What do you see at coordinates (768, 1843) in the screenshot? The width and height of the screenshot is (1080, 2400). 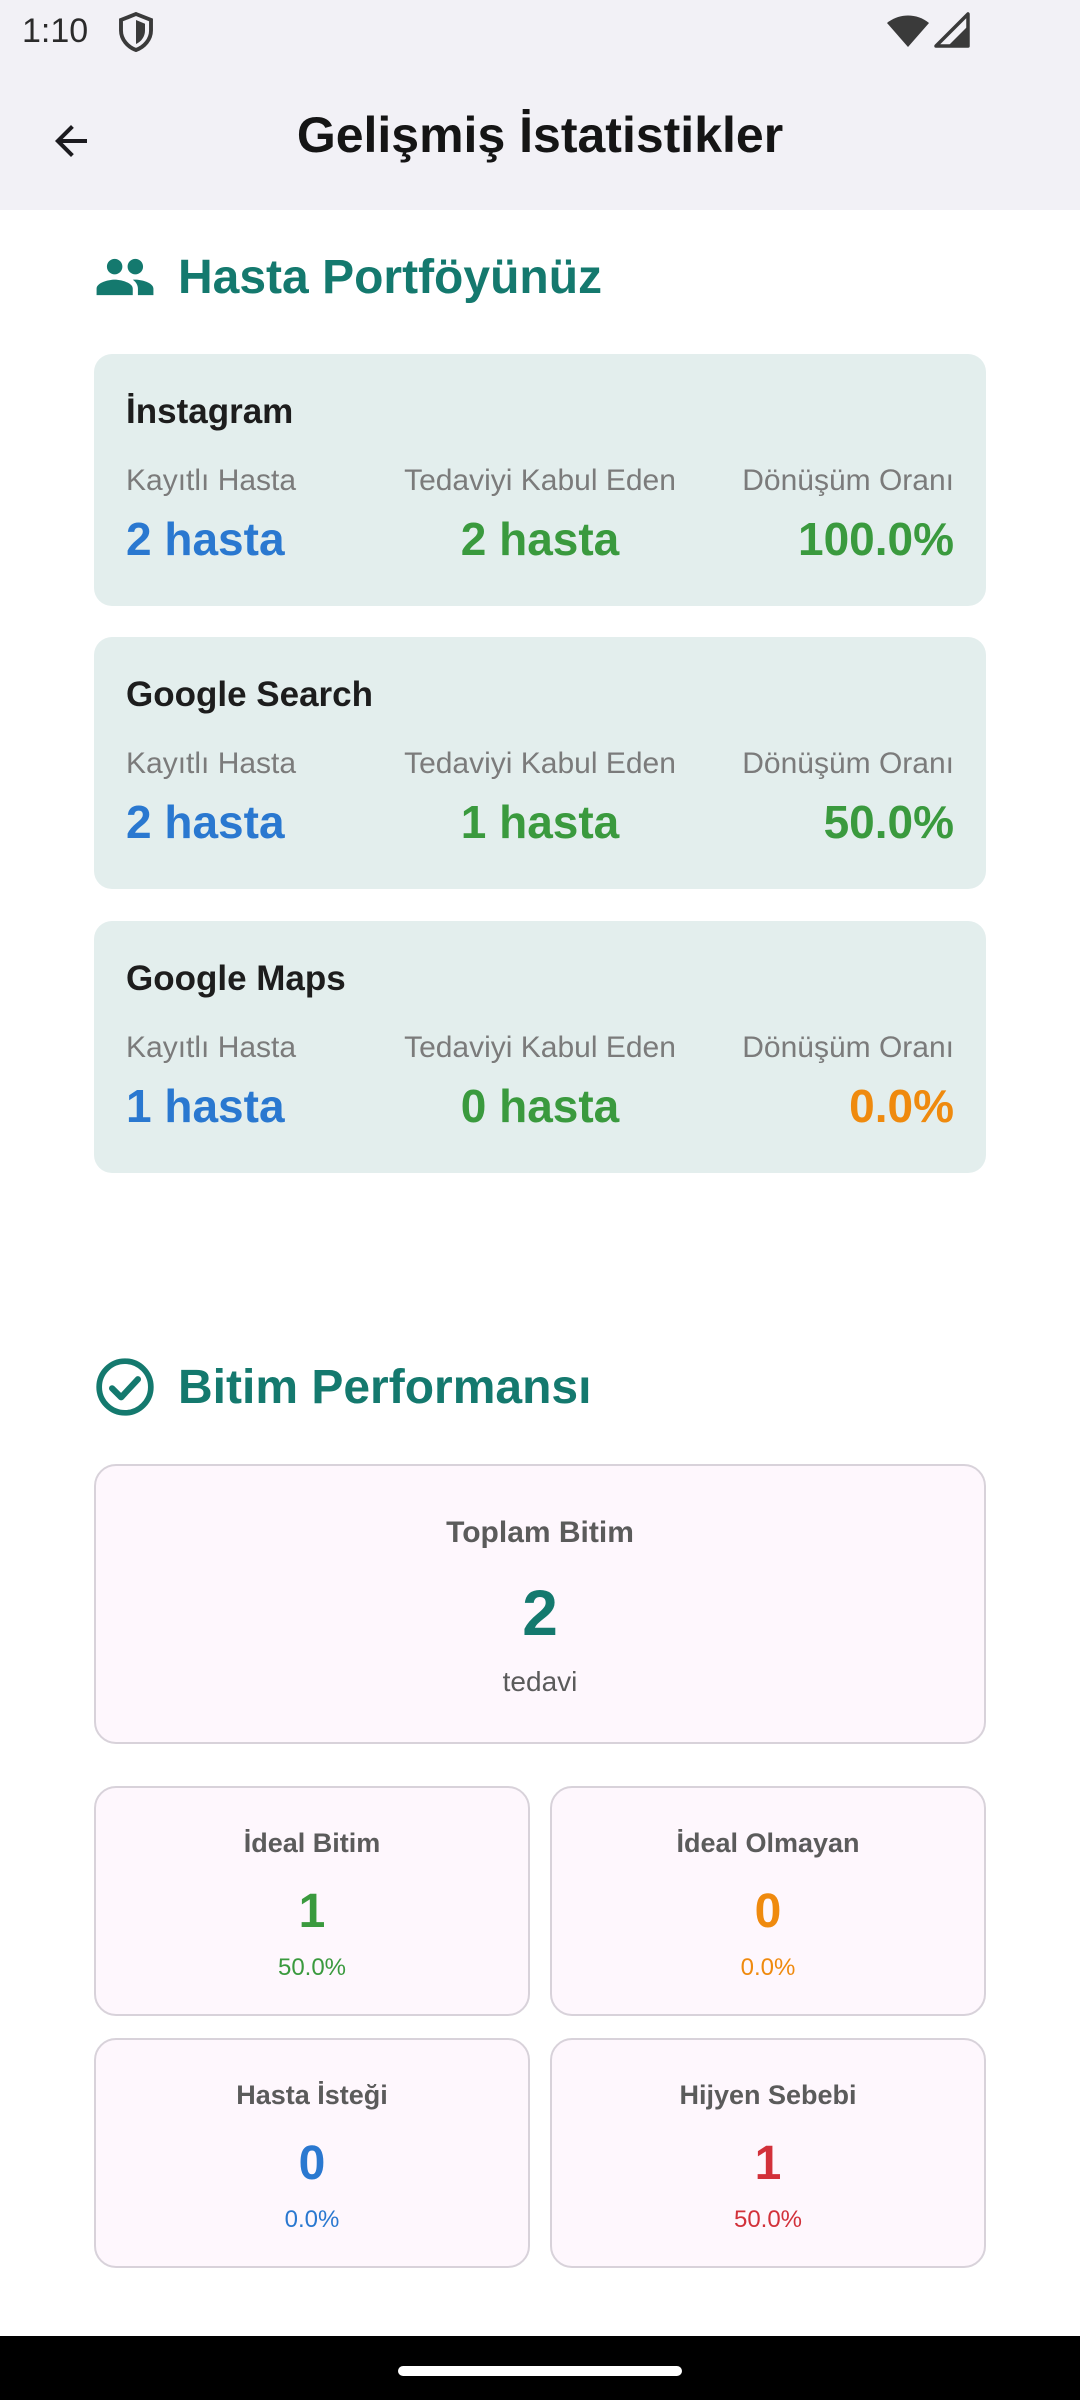 I see `card-label: İdeal Olmayan` at bounding box center [768, 1843].